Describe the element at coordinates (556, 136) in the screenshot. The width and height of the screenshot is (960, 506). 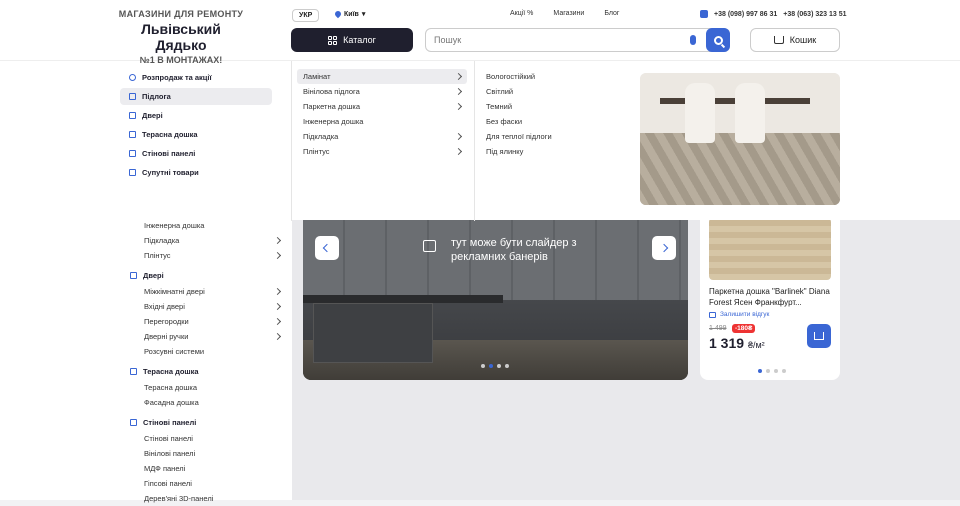
I see `filter-link: Для теплої підлоги` at that location.